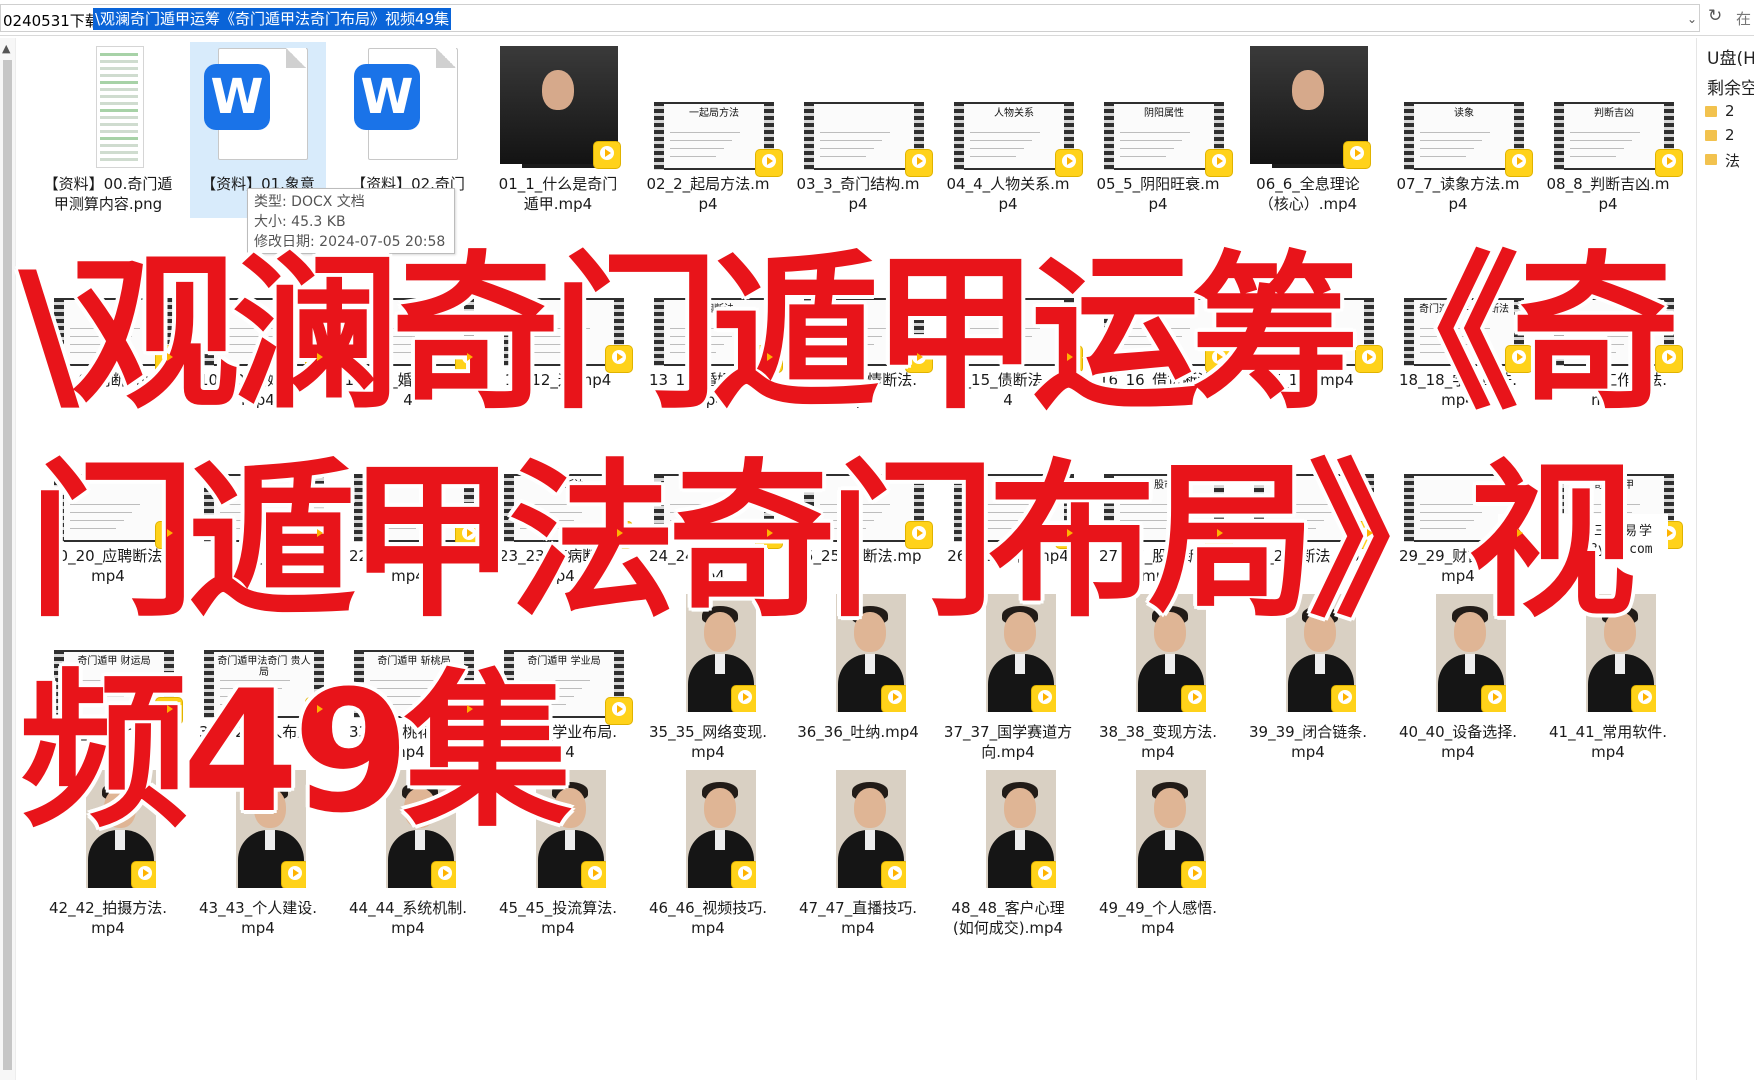 The image size is (1754, 1080). I want to click on file-item: 03_3_奇门结构.mp4, so click(861, 130).